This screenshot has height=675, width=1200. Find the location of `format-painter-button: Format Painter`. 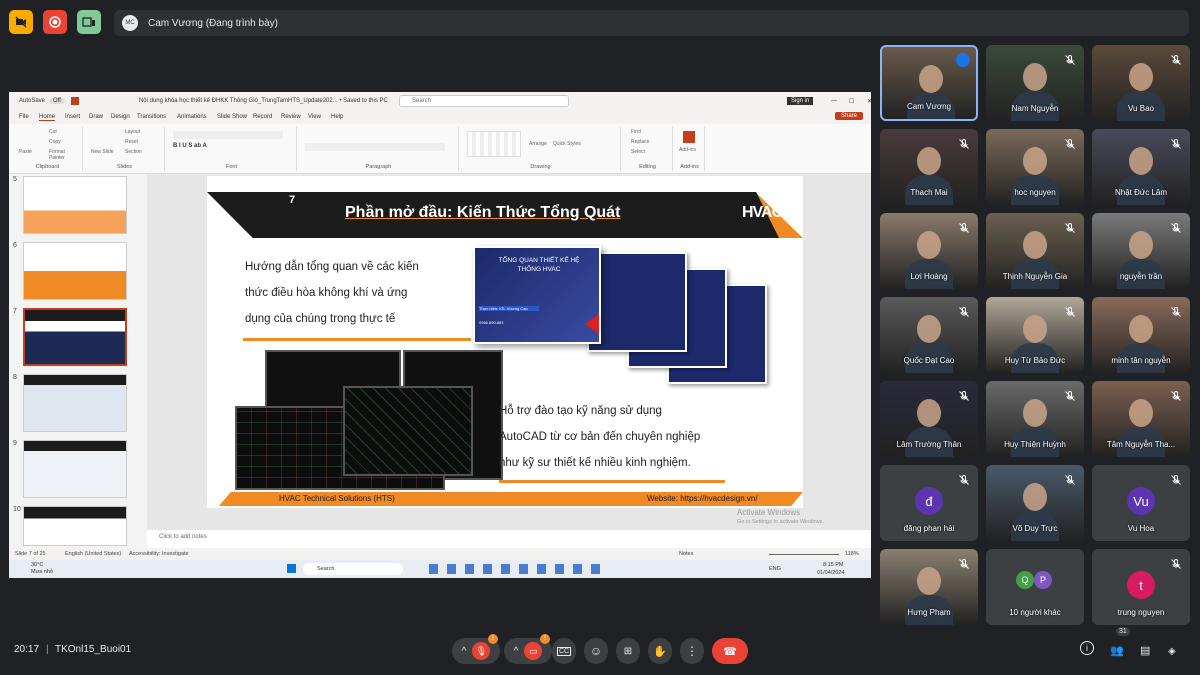

format-painter-button: Format Painter is located at coordinates (65, 155).